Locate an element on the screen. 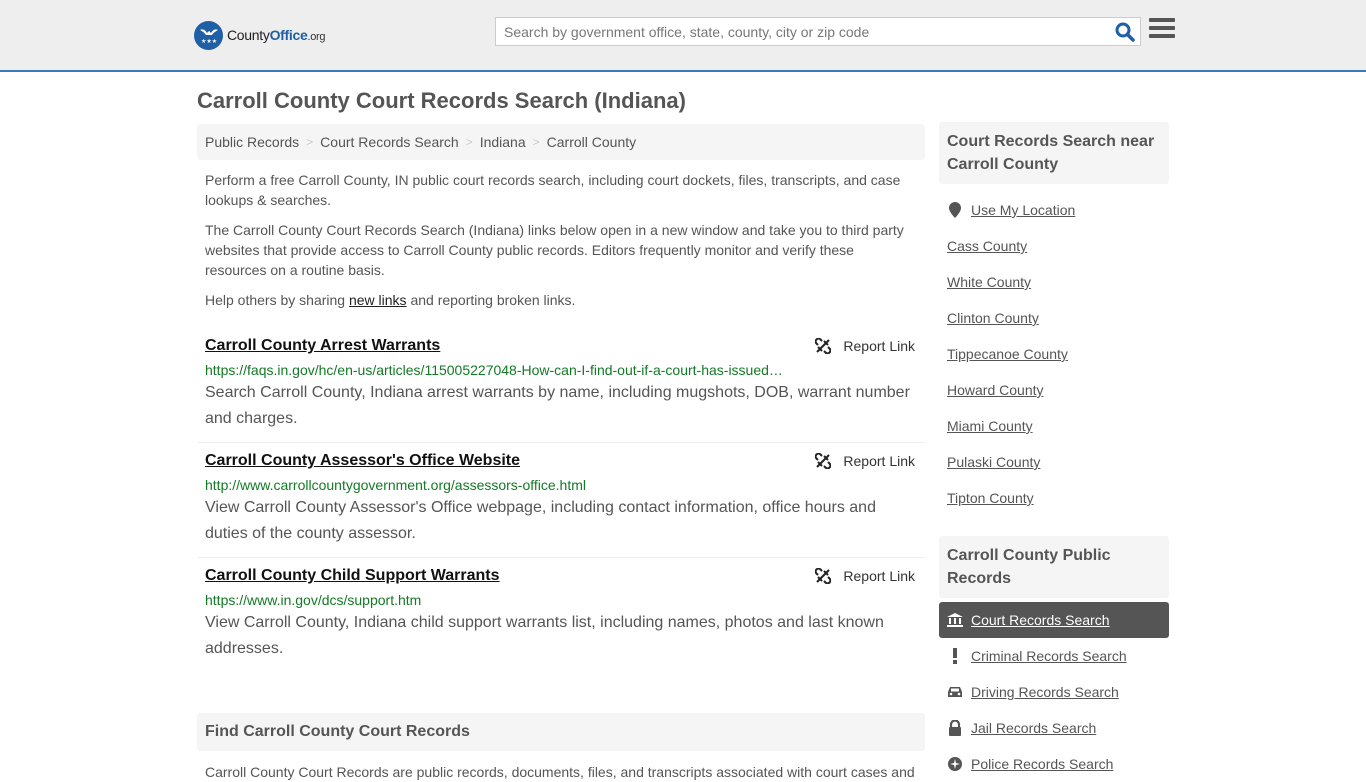  breadcrumb-carroll-county: Carroll County is located at coordinates (591, 142).